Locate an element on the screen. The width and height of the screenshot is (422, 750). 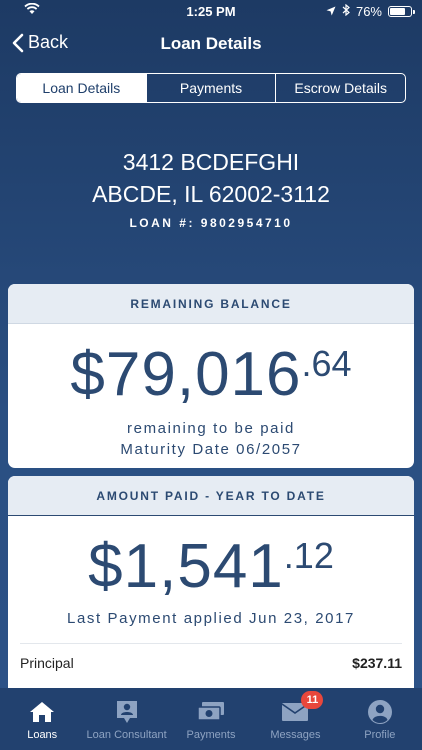
battery-icon is located at coordinates (401, 11).